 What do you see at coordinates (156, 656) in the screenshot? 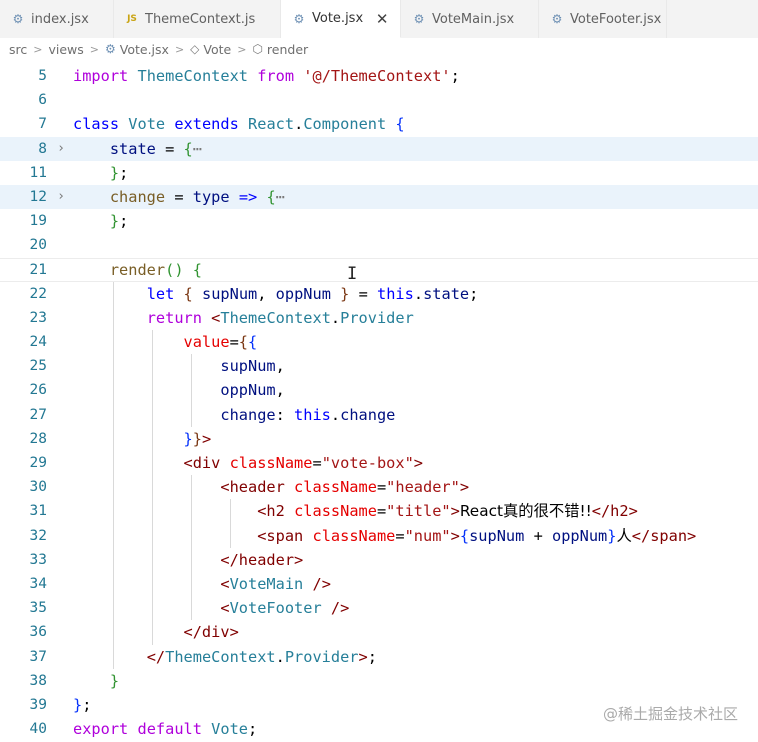
I see `code-token: </` at bounding box center [156, 656].